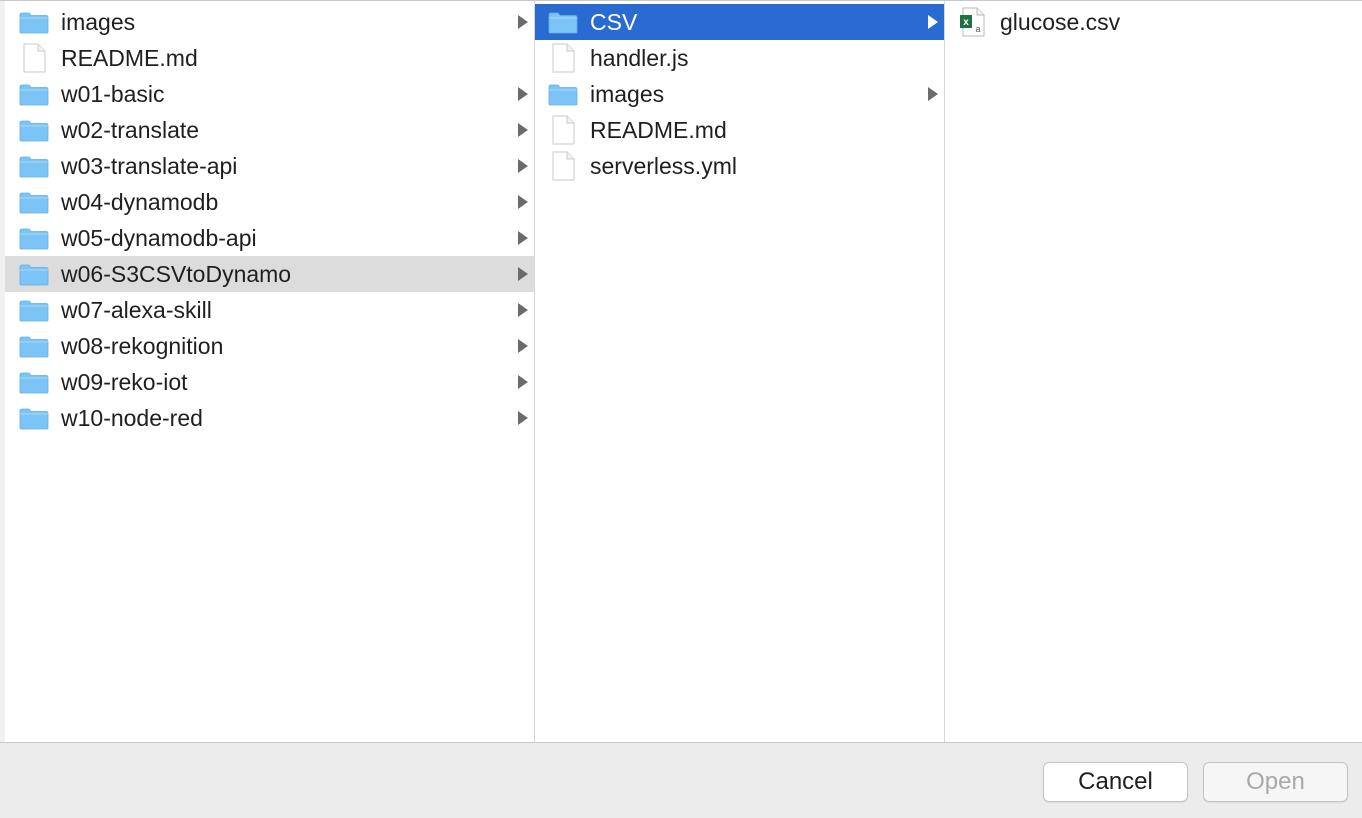 The width and height of the screenshot is (1362, 818). Describe the element at coordinates (130, 129) in the screenshot. I see `item-label: w02-translate` at that location.